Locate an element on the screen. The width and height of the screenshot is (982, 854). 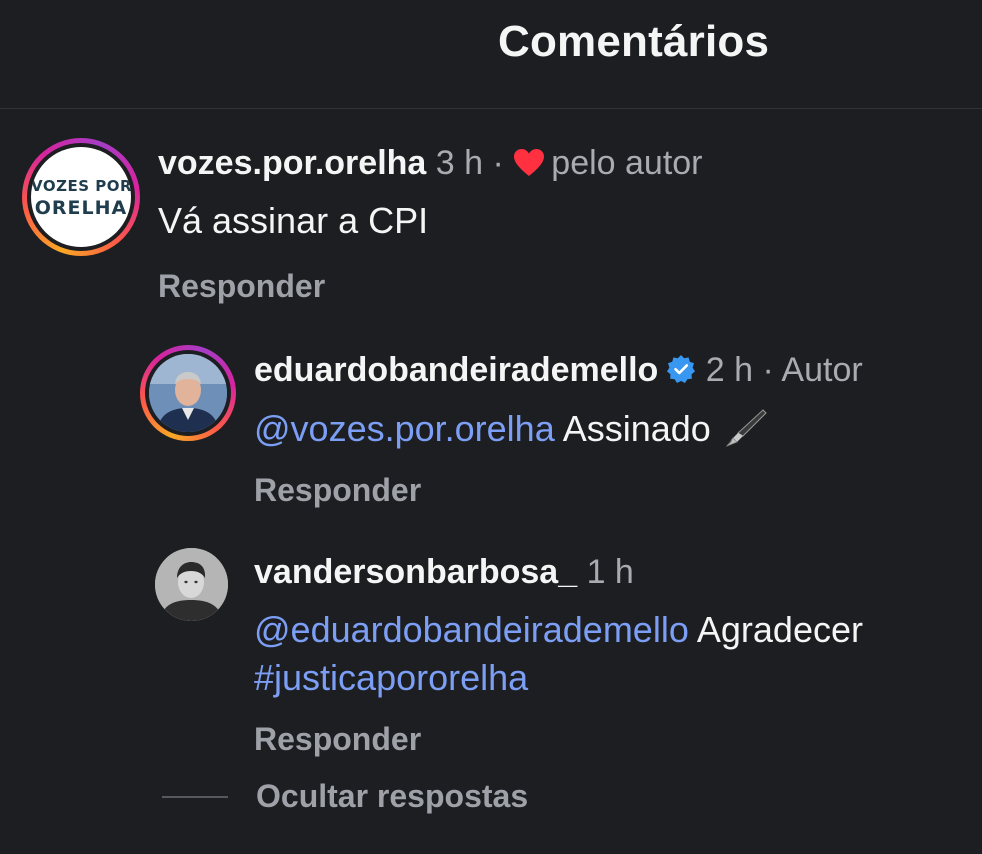
hide-replies-button: Ocultar respostas is located at coordinates (392, 796).